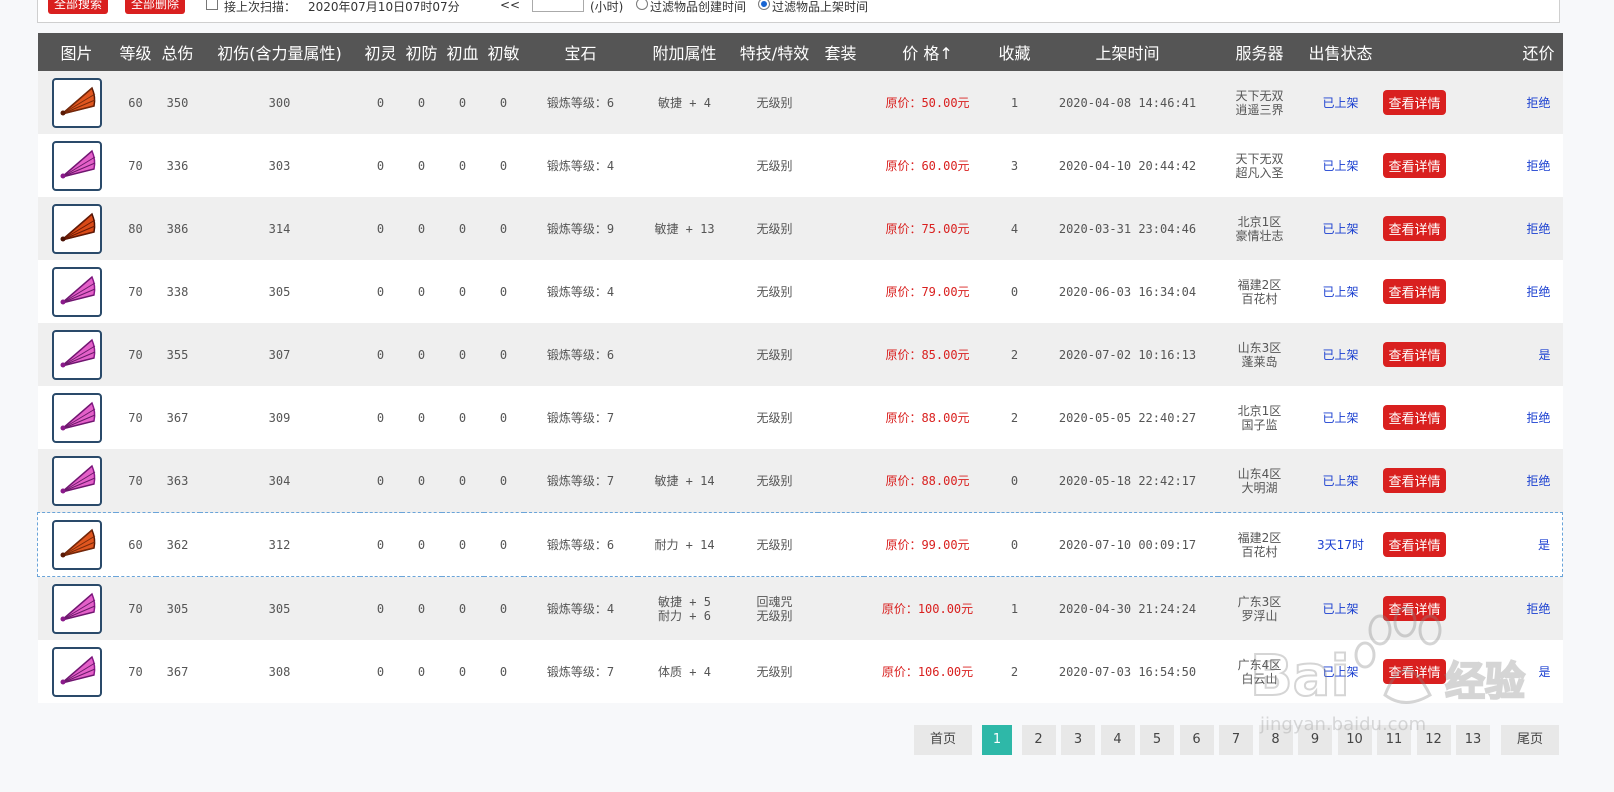 This screenshot has height=792, width=1614. What do you see at coordinates (1473, 740) in the screenshot?
I see `page-number-button: 13` at bounding box center [1473, 740].